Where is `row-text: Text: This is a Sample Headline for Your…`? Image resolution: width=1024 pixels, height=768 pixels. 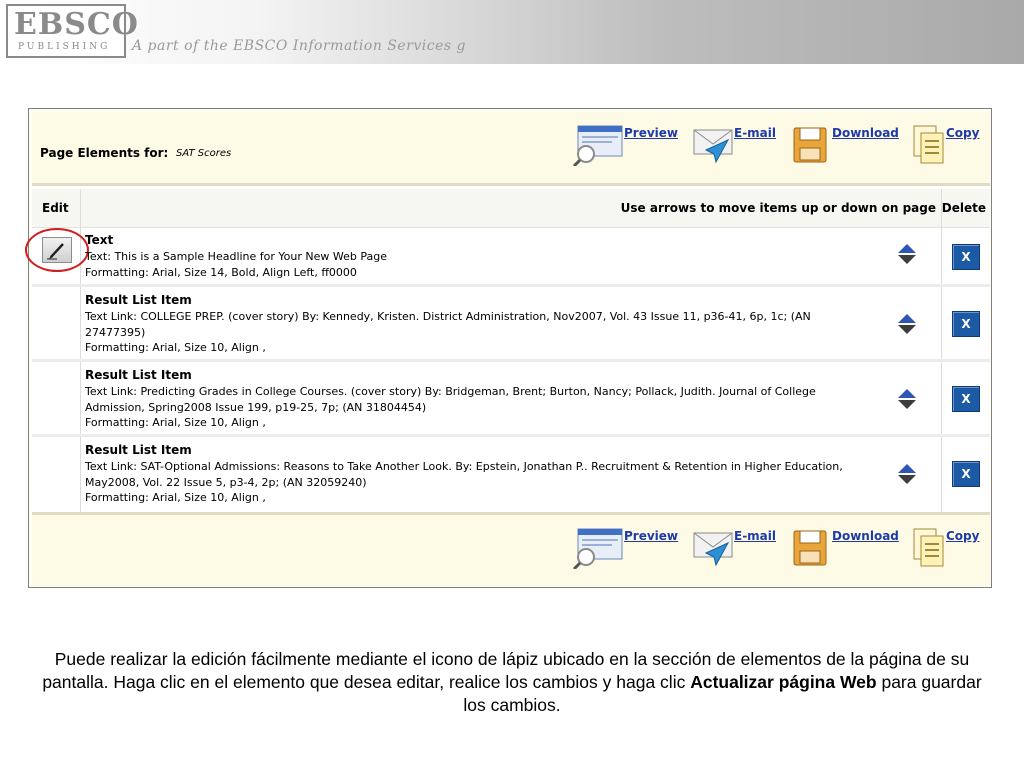
row-text: Text: This is a Sample Headline for Your… is located at coordinates (236, 256).